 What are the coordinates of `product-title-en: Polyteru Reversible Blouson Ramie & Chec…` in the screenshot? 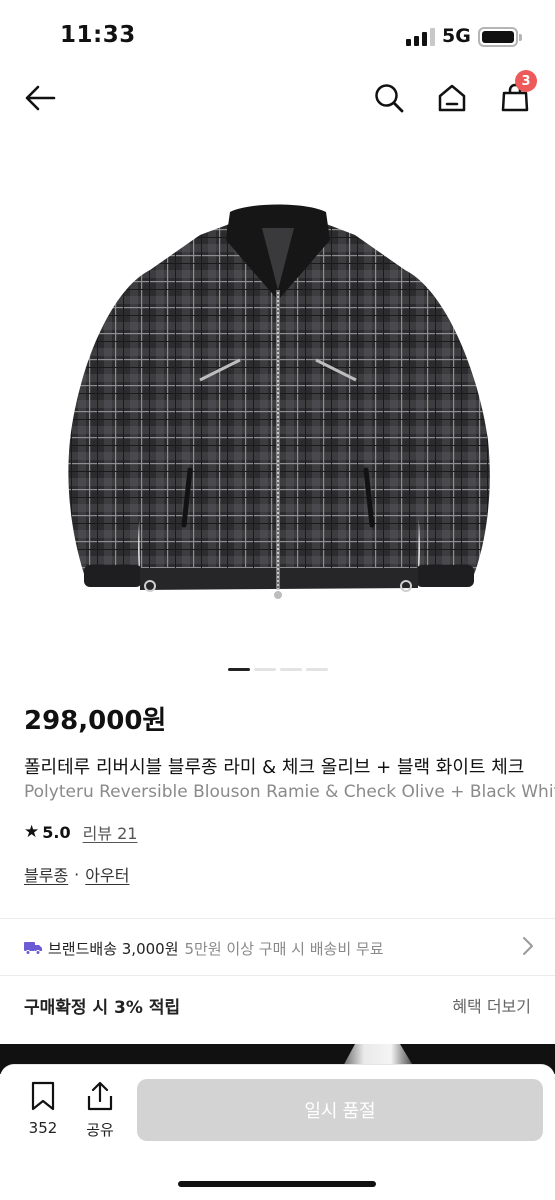 It's located at (289, 792).